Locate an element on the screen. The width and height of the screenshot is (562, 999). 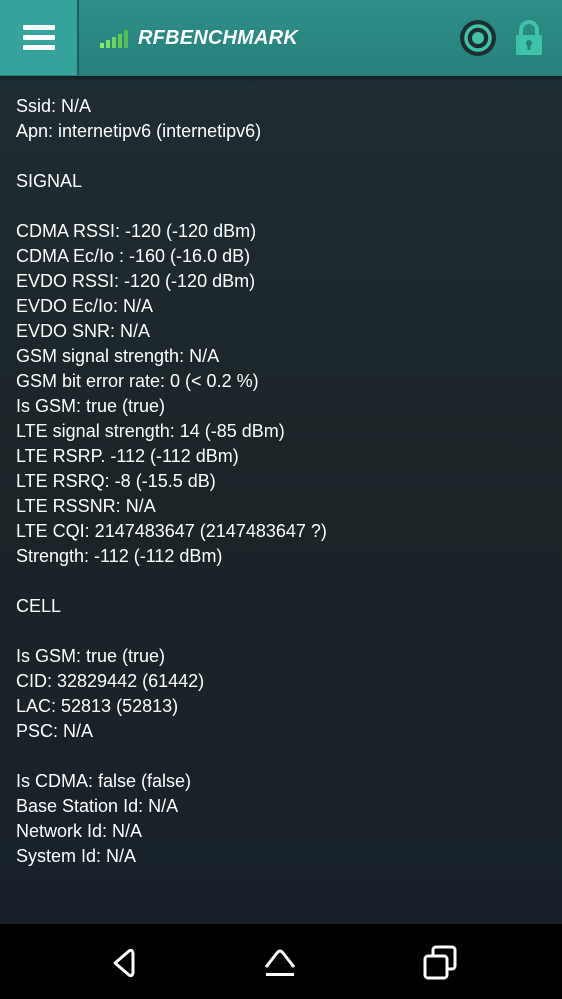
info-line: GSM bit error rate: 0 (< 0.2 %) is located at coordinates (137, 381).